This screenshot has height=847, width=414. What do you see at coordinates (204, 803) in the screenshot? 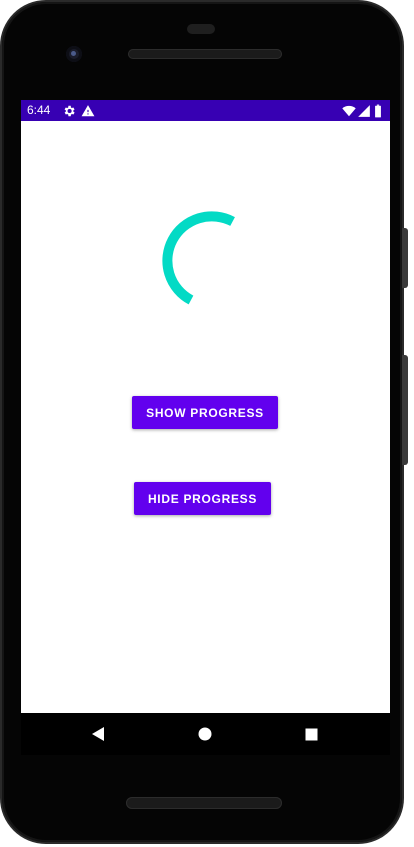
I see `bottom-speaker-grille` at bounding box center [204, 803].